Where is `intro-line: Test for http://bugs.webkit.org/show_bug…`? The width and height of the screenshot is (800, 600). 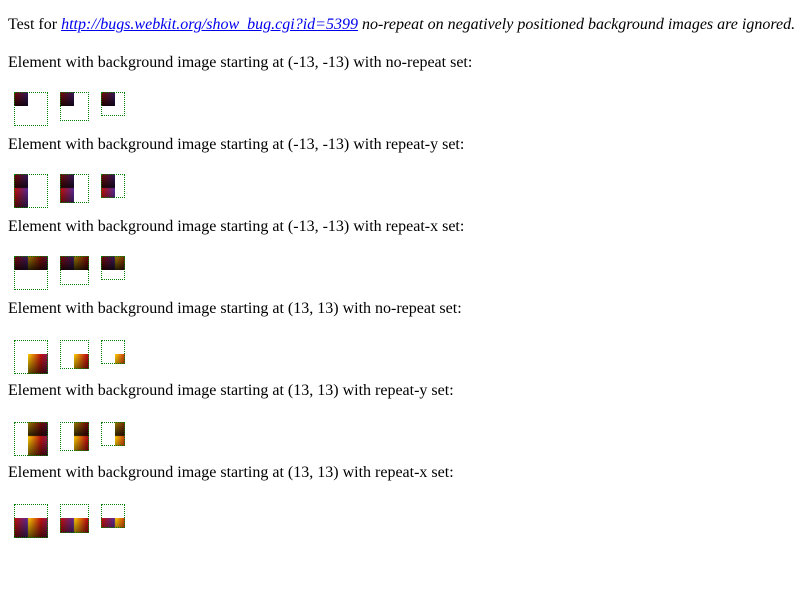 intro-line: Test for http://bugs.webkit.org/show_bug… is located at coordinates (401, 25).